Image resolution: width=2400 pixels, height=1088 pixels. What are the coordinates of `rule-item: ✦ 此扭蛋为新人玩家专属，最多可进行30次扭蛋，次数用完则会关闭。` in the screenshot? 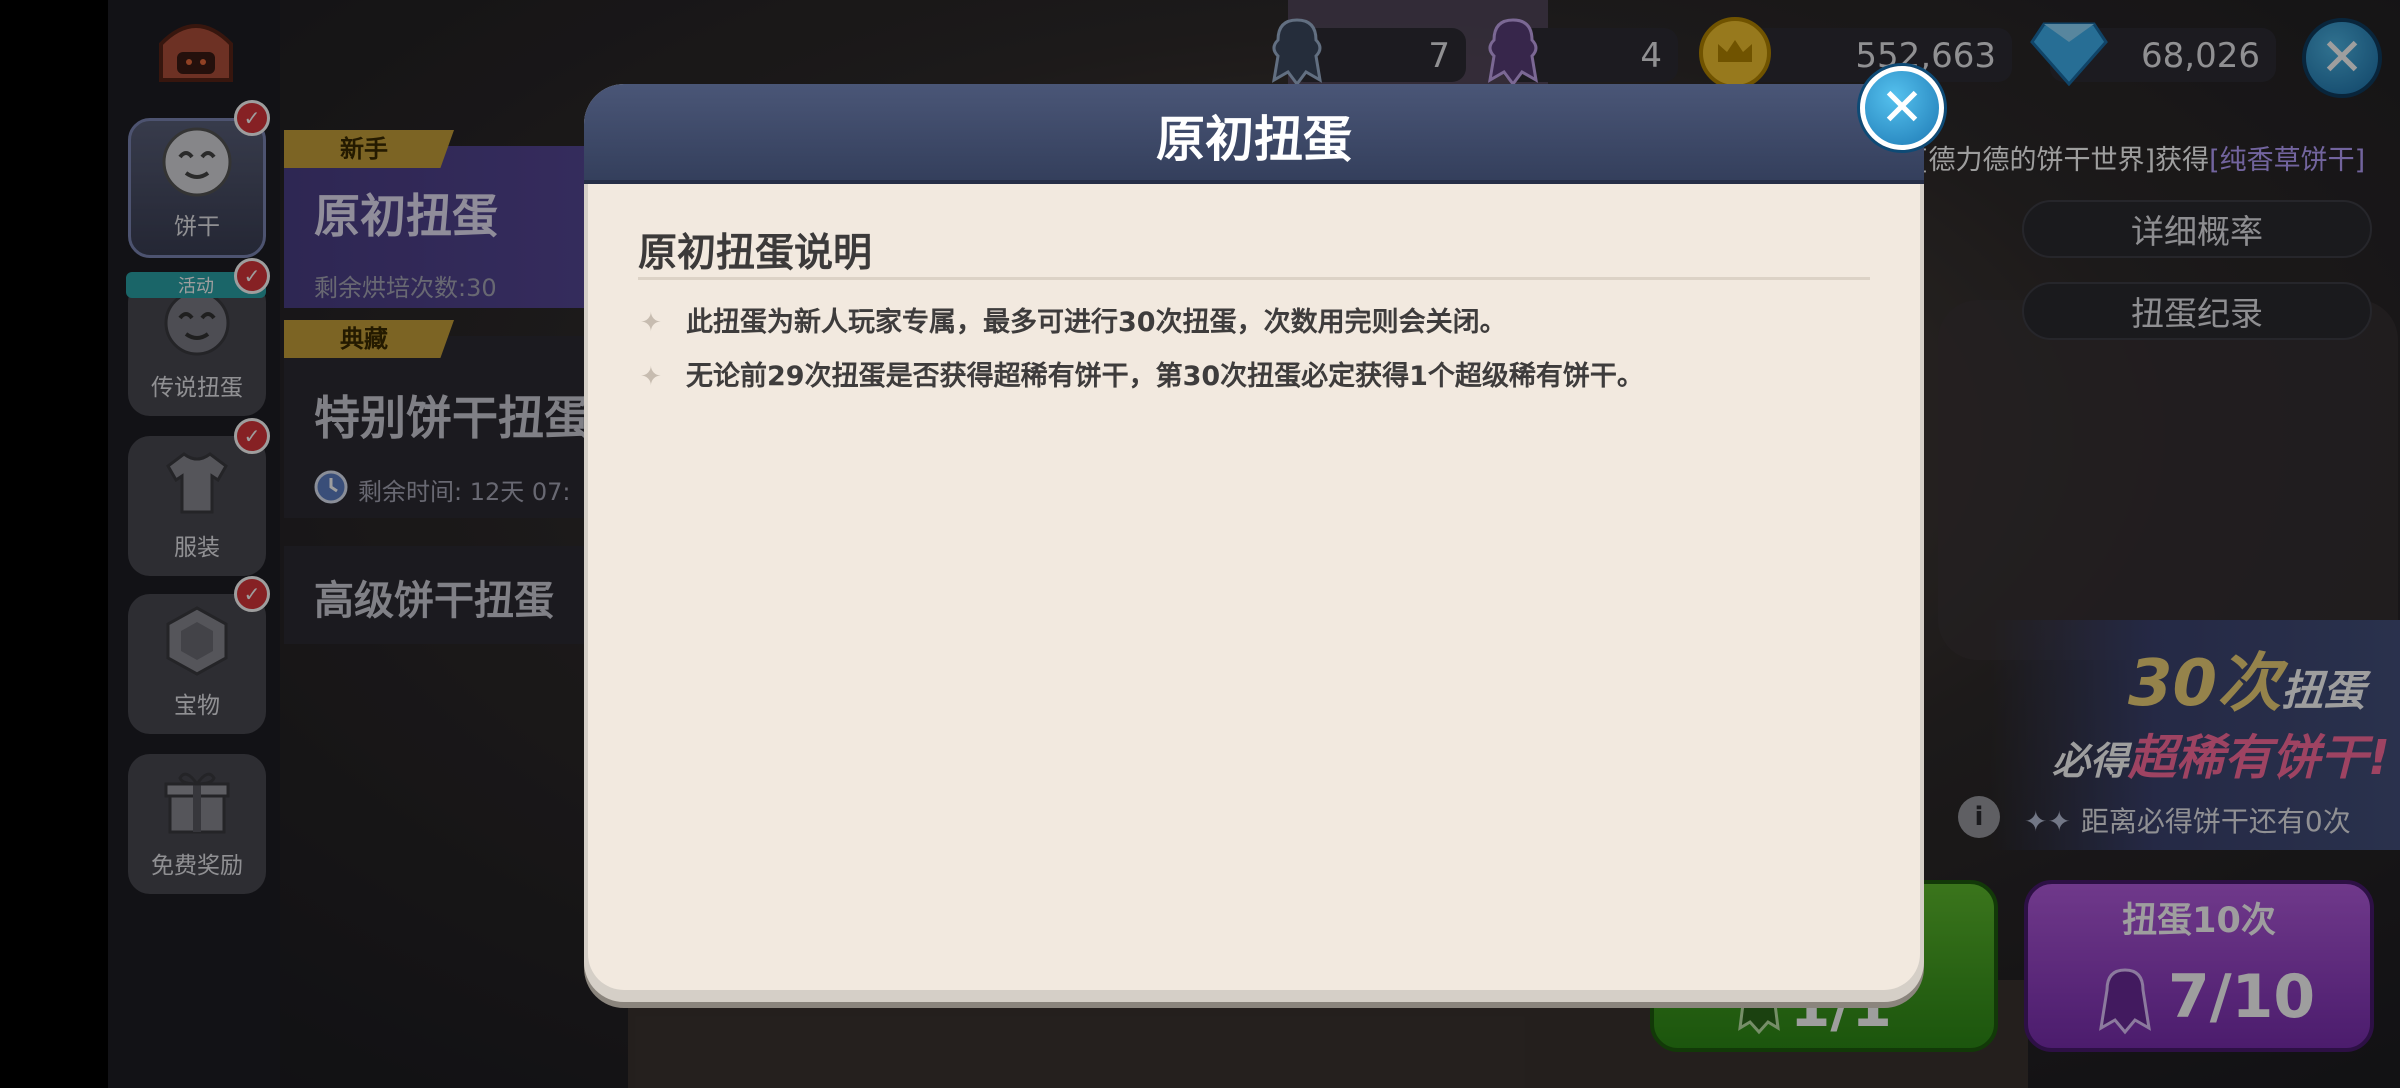 It's located at (1073, 319).